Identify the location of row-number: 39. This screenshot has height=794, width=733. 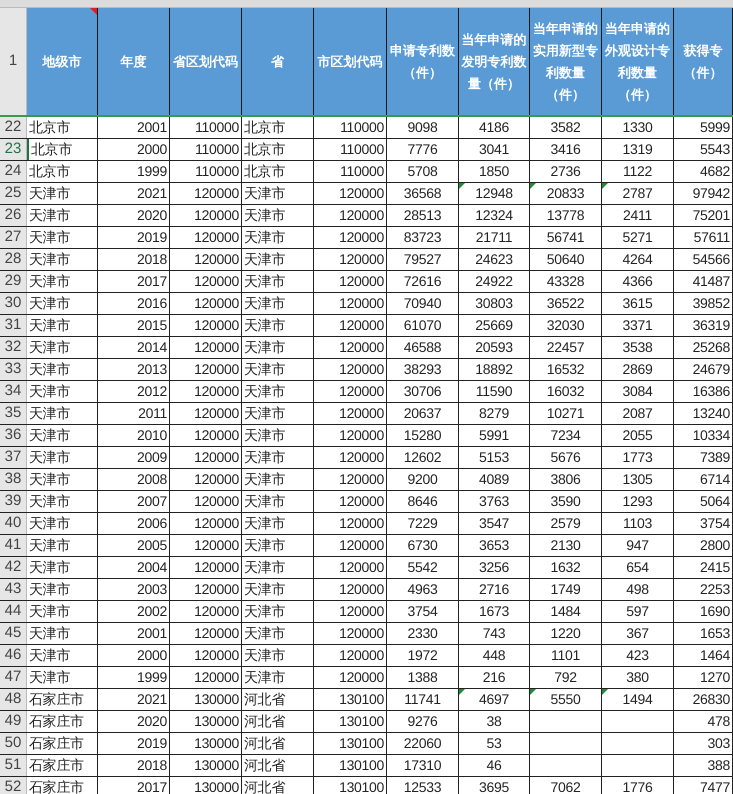
(13, 501).